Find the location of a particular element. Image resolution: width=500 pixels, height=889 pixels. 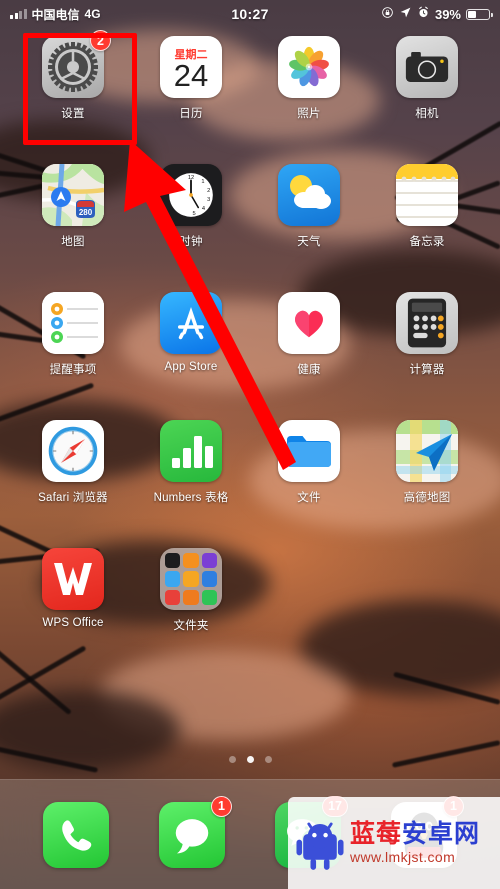

calendar-icon: 星期二 24 is located at coordinates (191, 67).